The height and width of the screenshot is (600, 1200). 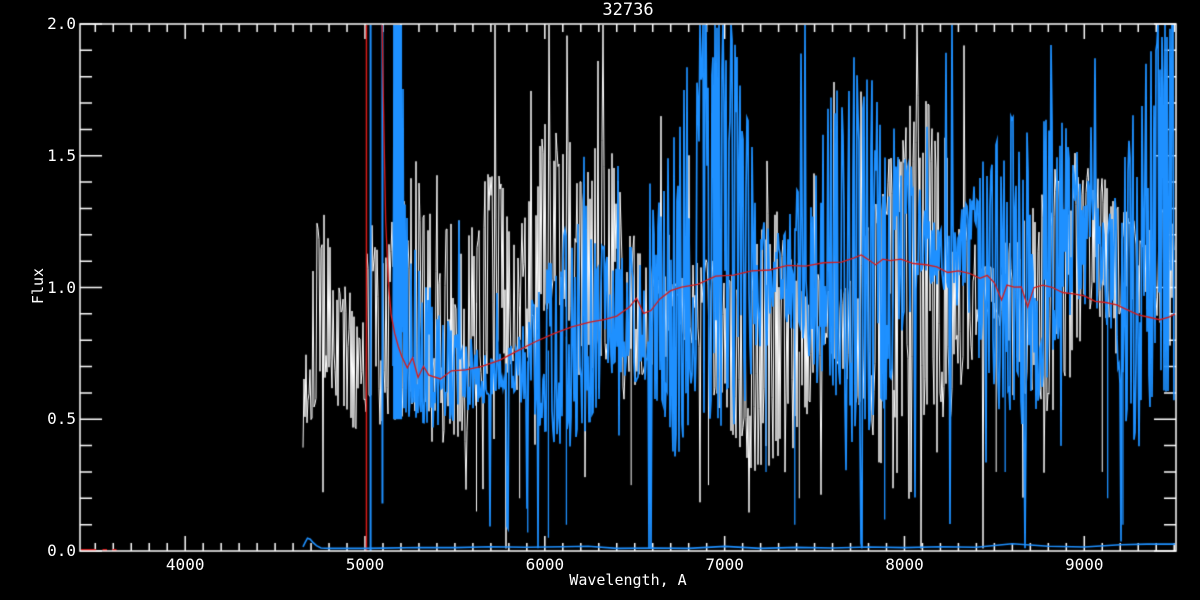 What do you see at coordinates (61, 419) in the screenshot?
I see `y-tick-label: 0.5` at bounding box center [61, 419].